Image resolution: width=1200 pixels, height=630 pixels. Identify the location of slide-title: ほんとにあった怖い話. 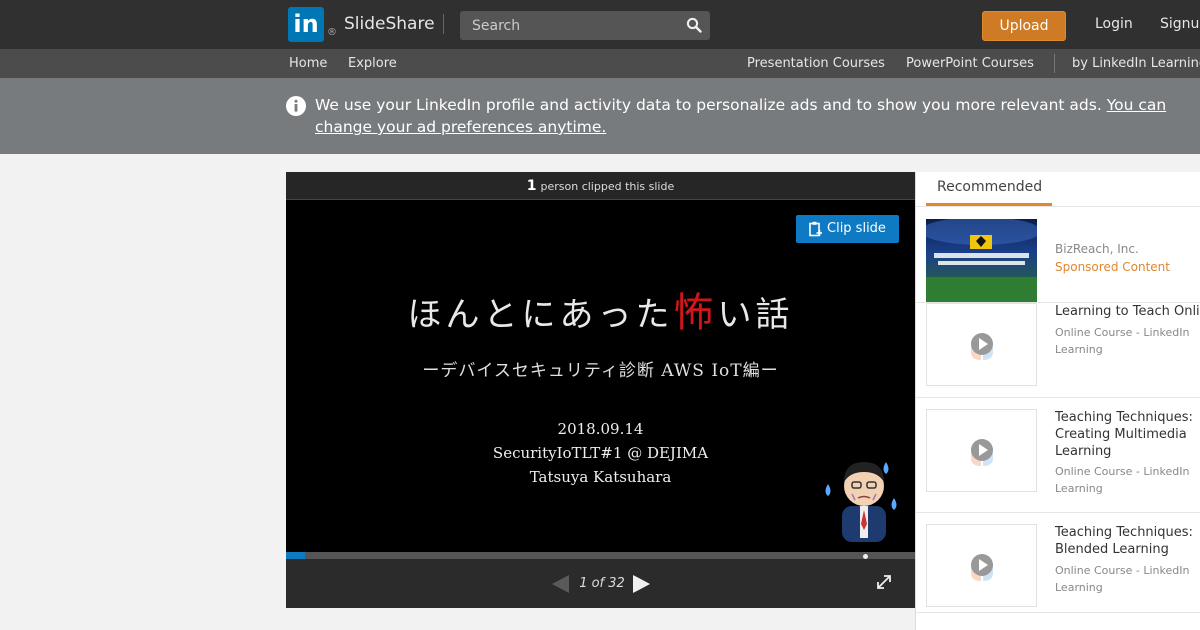
(600, 309).